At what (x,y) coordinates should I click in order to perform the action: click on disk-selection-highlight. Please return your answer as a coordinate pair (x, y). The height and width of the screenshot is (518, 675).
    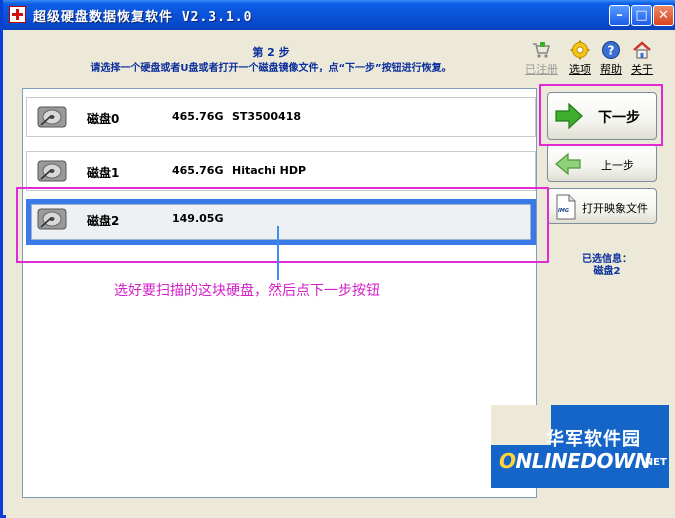
    Looking at the image, I should click on (282, 225).